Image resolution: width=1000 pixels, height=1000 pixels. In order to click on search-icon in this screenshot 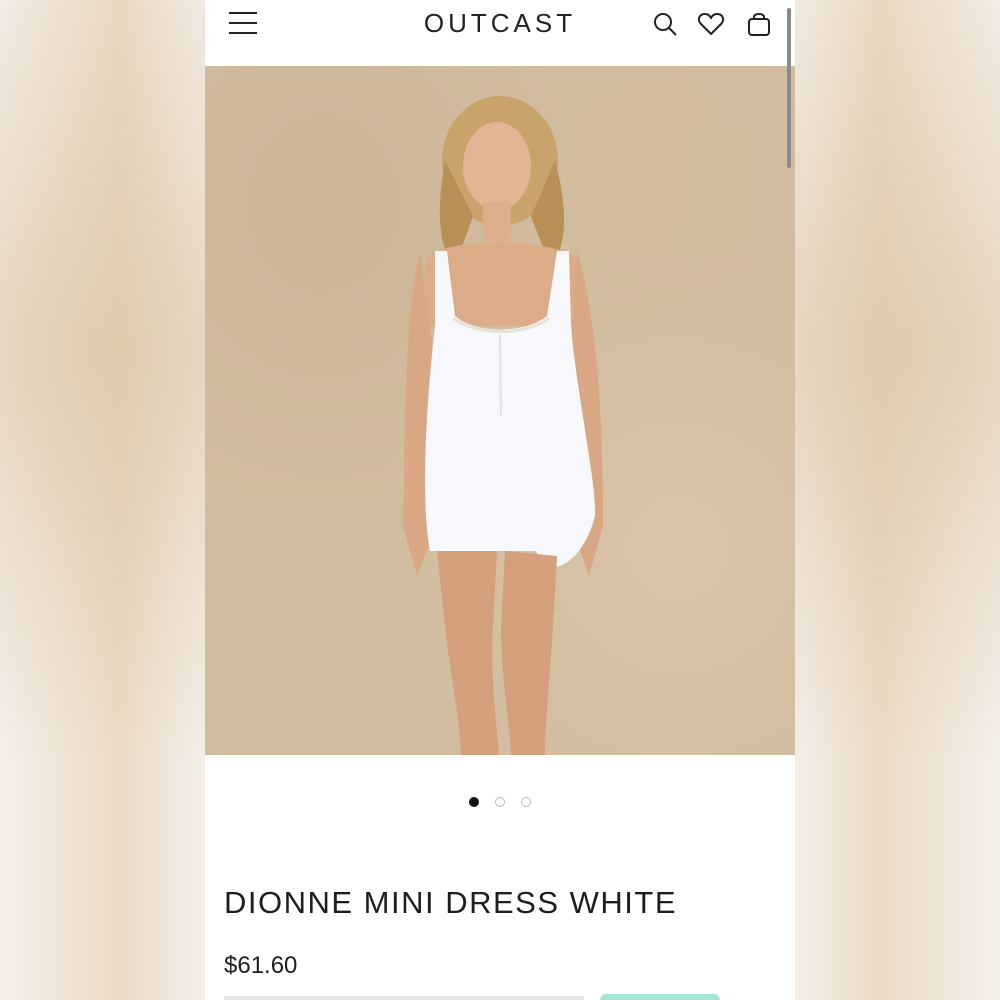, I will do `click(665, 24)`.